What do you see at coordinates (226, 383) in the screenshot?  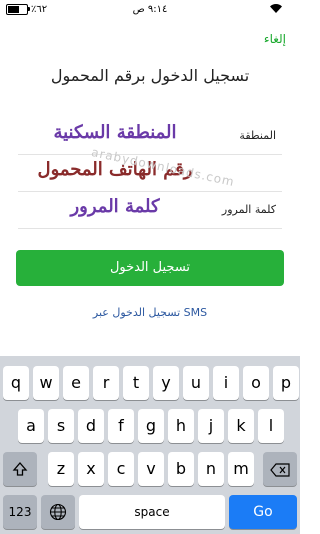 I see `key-i: i` at bounding box center [226, 383].